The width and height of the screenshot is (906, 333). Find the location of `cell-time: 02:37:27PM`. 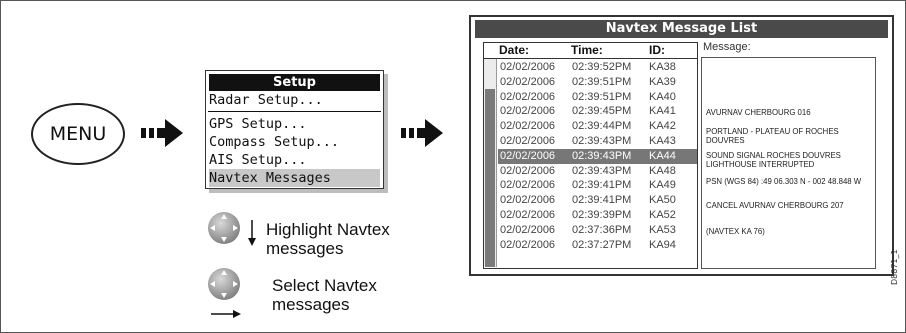

cell-time: 02:37:27PM is located at coordinates (602, 244).